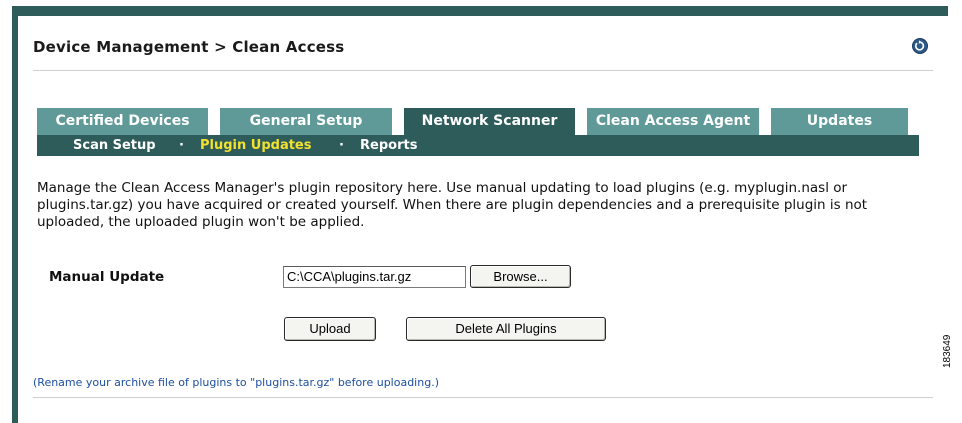 Image resolution: width=962 pixels, height=423 pixels. Describe the element at coordinates (189, 47) in the screenshot. I see `page-title: Device Management > Clean Access` at that location.